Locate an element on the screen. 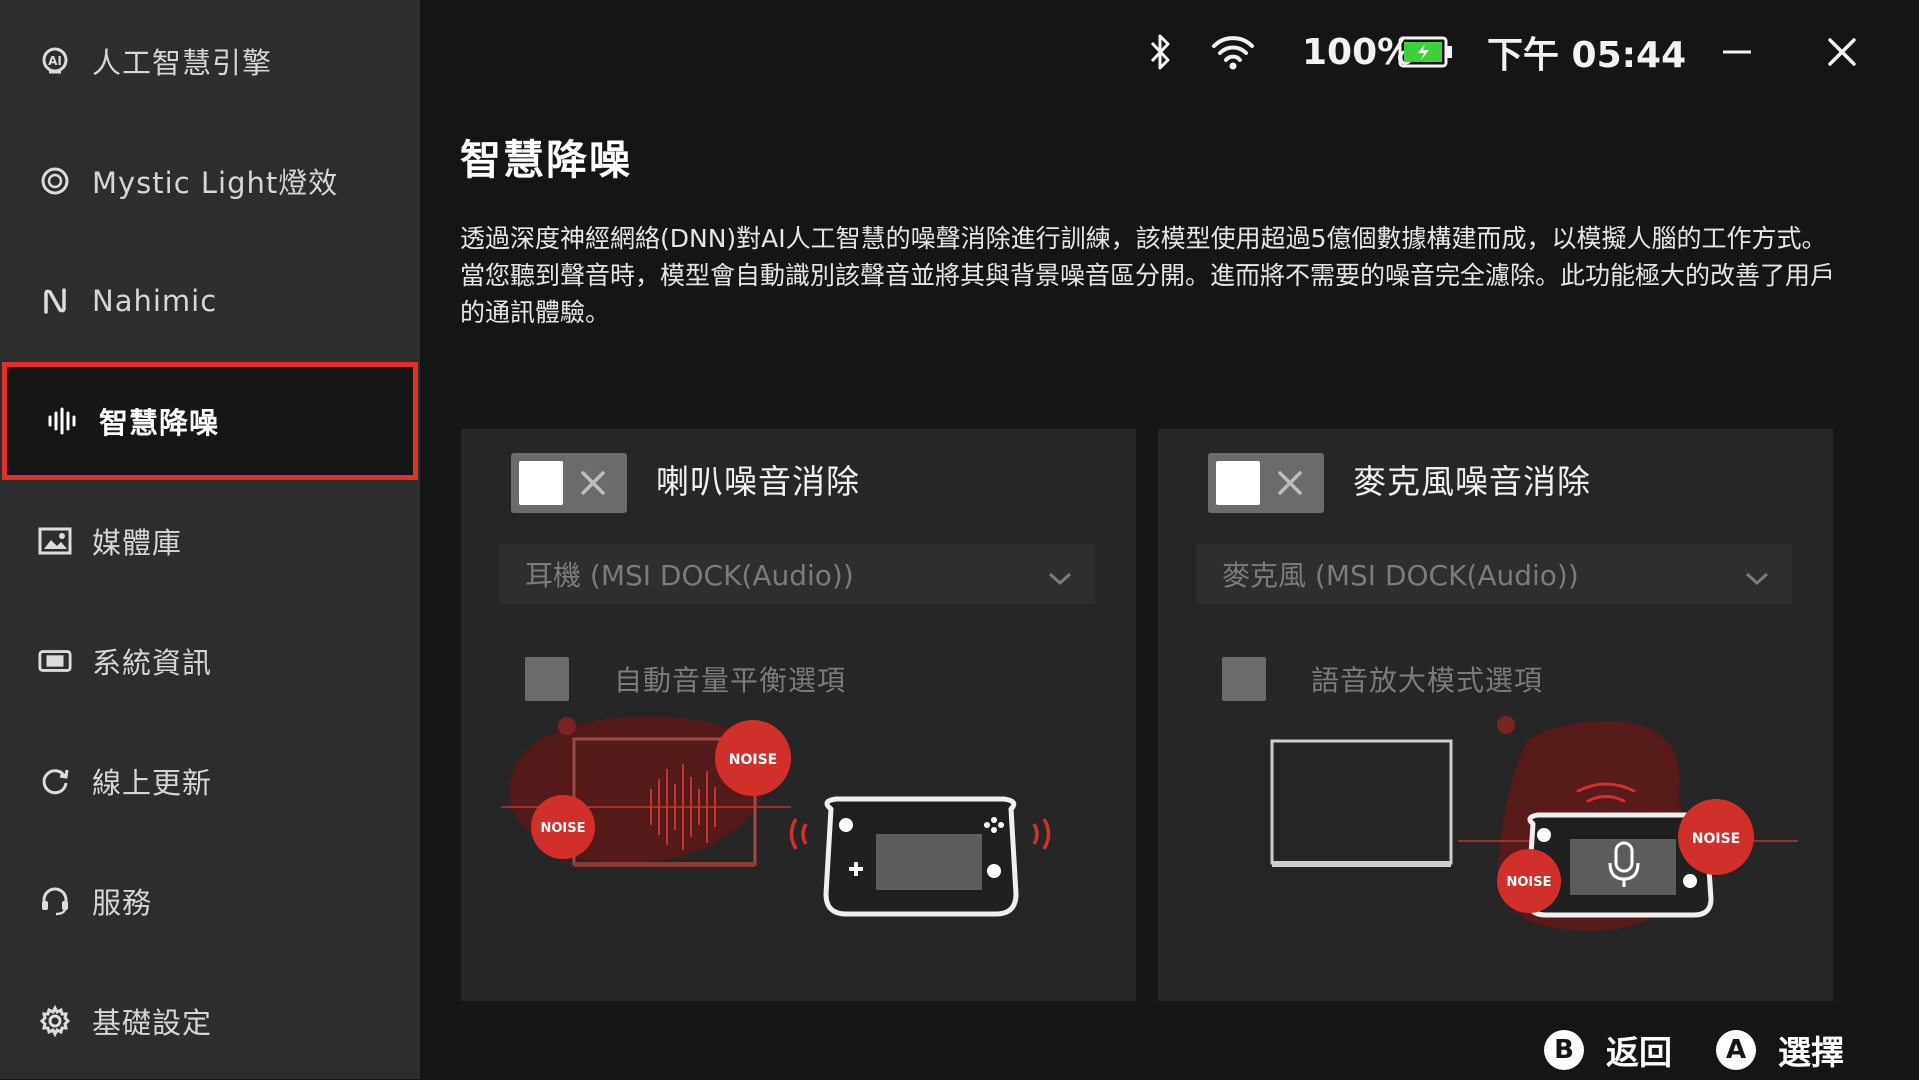  auto-volume-balance-checkbox is located at coordinates (547, 679).